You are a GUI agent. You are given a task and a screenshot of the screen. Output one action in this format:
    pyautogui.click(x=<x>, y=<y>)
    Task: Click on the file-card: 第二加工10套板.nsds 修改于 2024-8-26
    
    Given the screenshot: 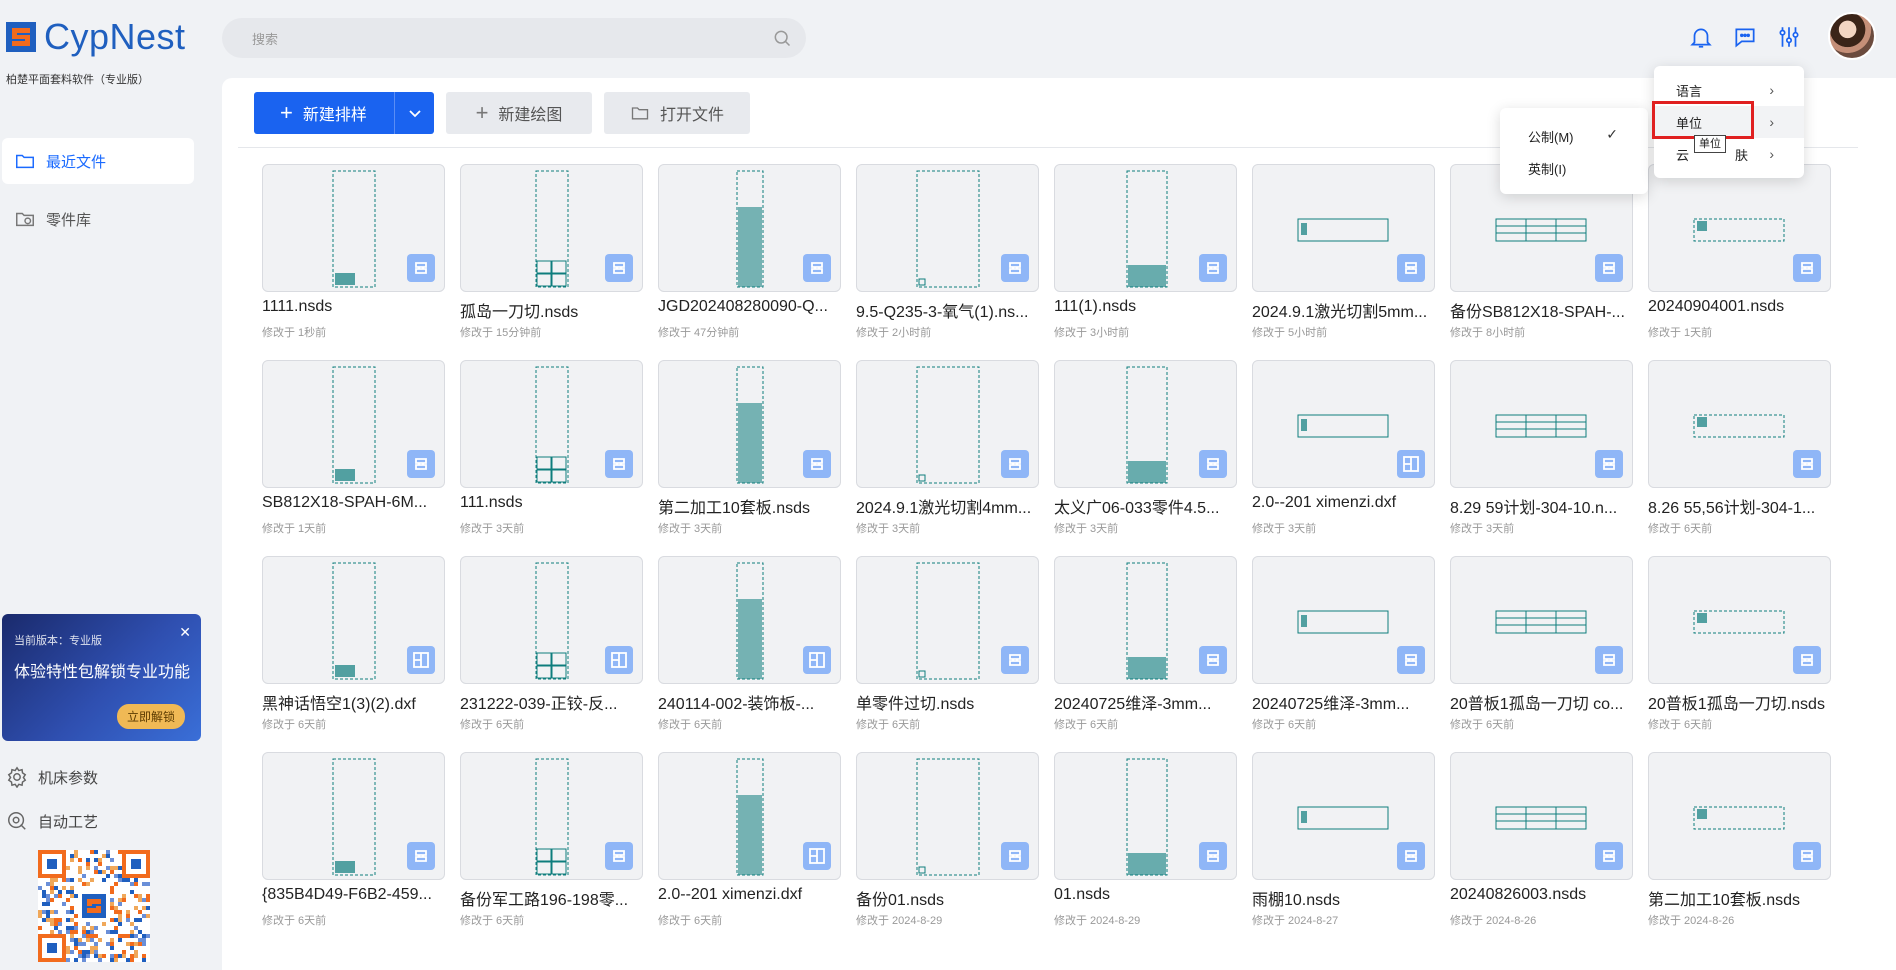 What is the action you would take?
    pyautogui.click(x=1739, y=850)
    